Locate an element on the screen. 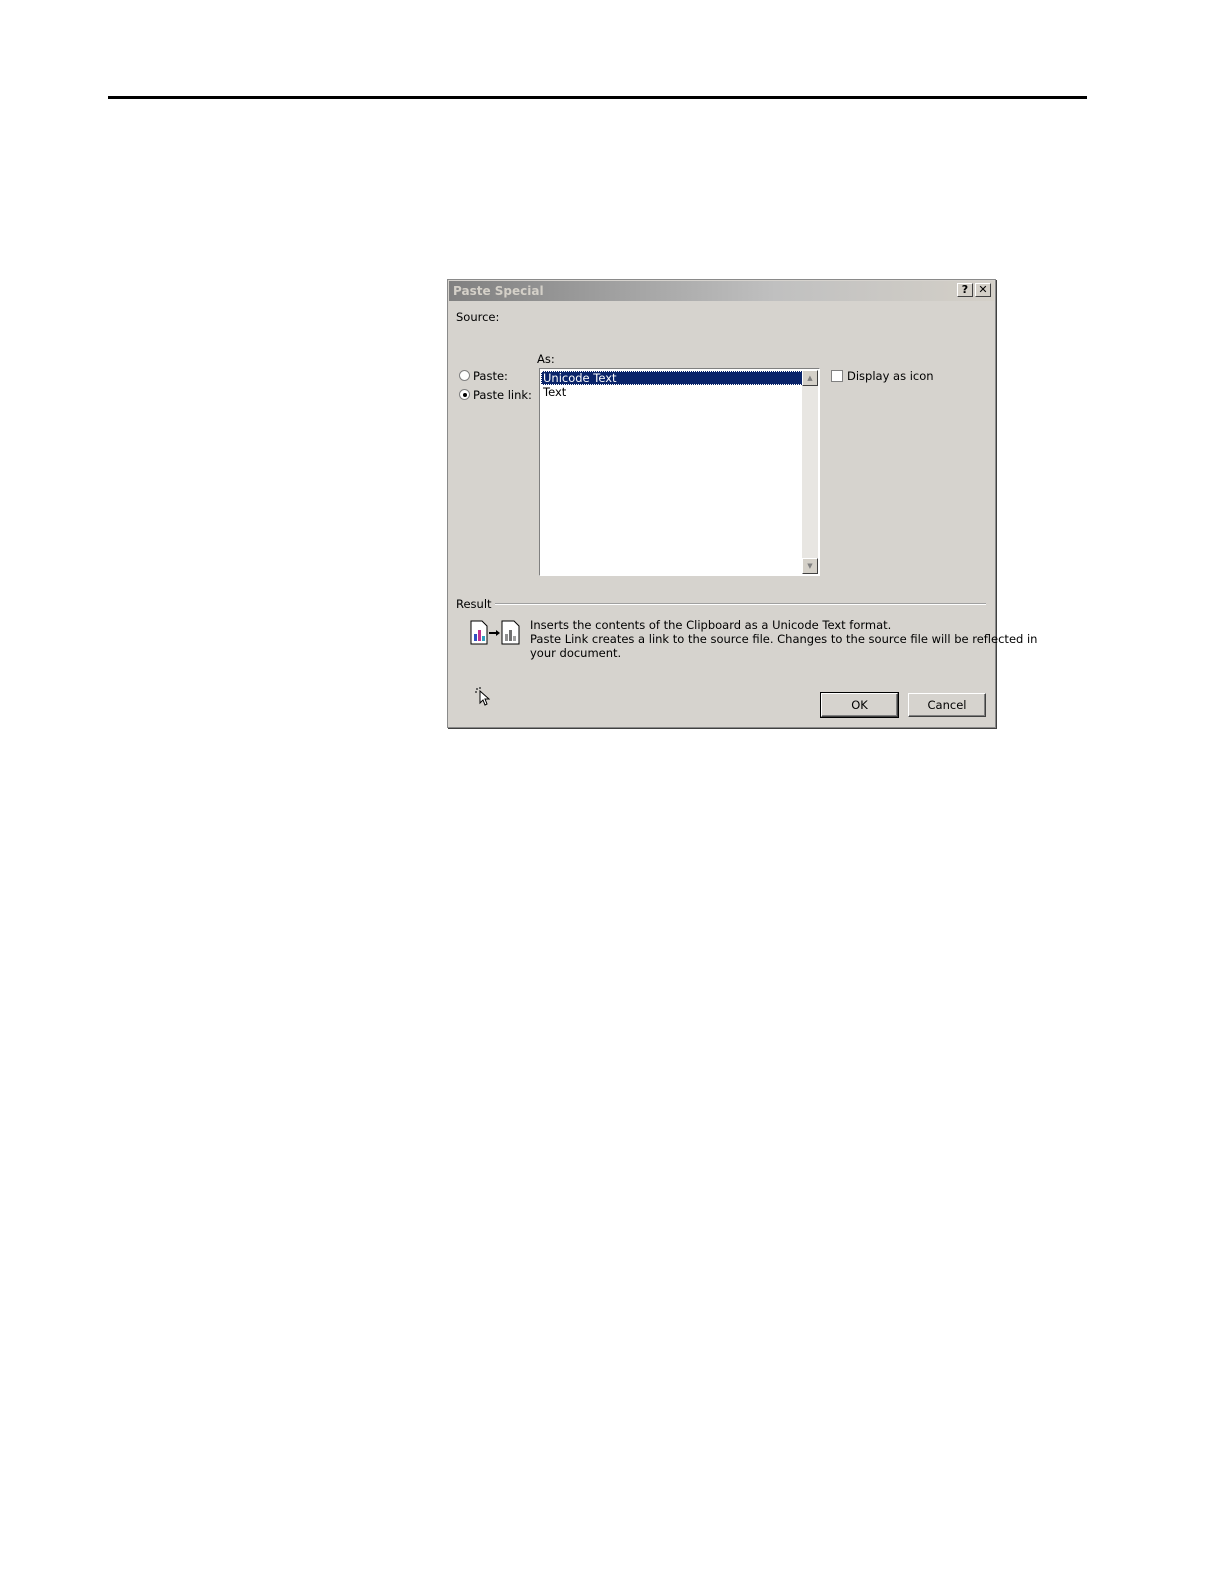 This screenshot has width=1224, height=1584. scroll-up-icon: ▲ is located at coordinates (810, 378).